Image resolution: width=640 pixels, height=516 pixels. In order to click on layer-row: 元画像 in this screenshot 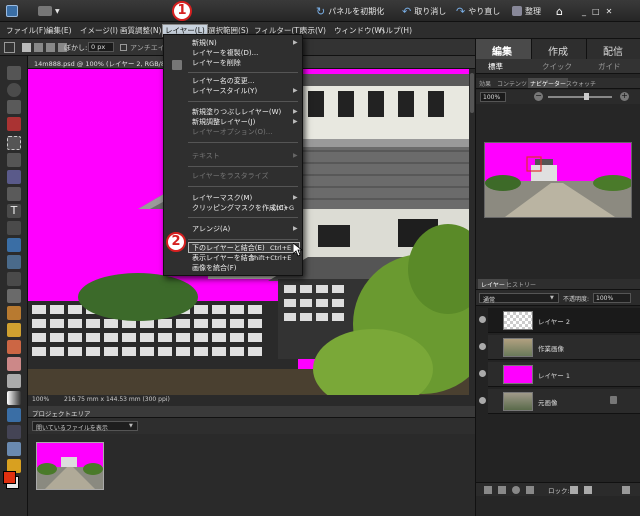, I will do `click(559, 401)`.